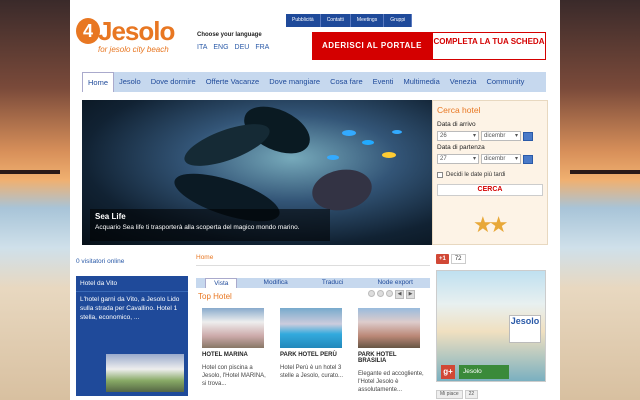 This screenshot has width=640, height=400. Describe the element at coordinates (227, 145) in the screenshot. I see `stingray-shape` at that location.